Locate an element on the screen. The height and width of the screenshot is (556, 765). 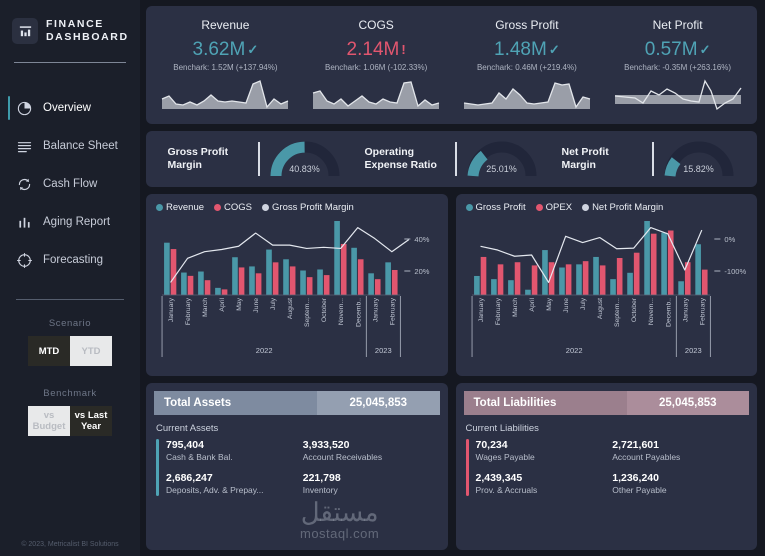
sidebar-item-cash-flow: Cash Flow is located at coordinates (70, 184).